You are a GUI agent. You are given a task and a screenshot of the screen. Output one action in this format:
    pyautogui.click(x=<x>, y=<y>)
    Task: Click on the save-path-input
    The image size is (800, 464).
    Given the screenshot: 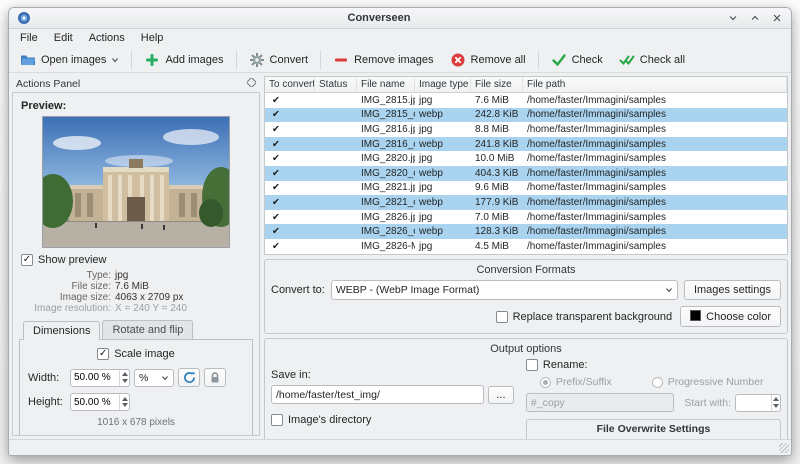 What is the action you would take?
    pyautogui.click(x=377, y=394)
    